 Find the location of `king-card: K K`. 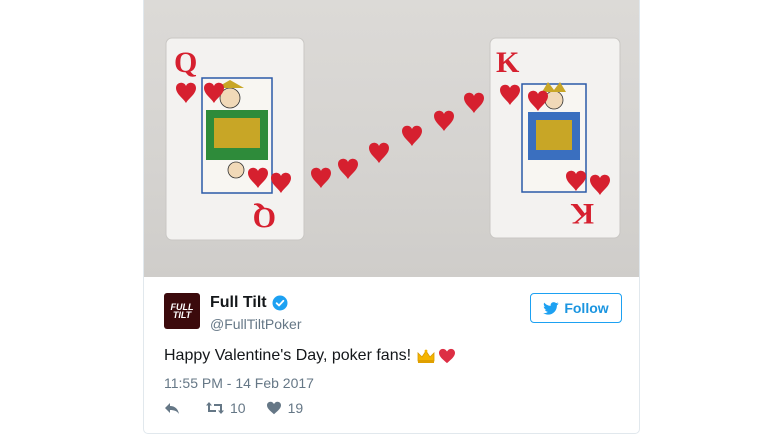

king-card: K K is located at coordinates (555, 138).